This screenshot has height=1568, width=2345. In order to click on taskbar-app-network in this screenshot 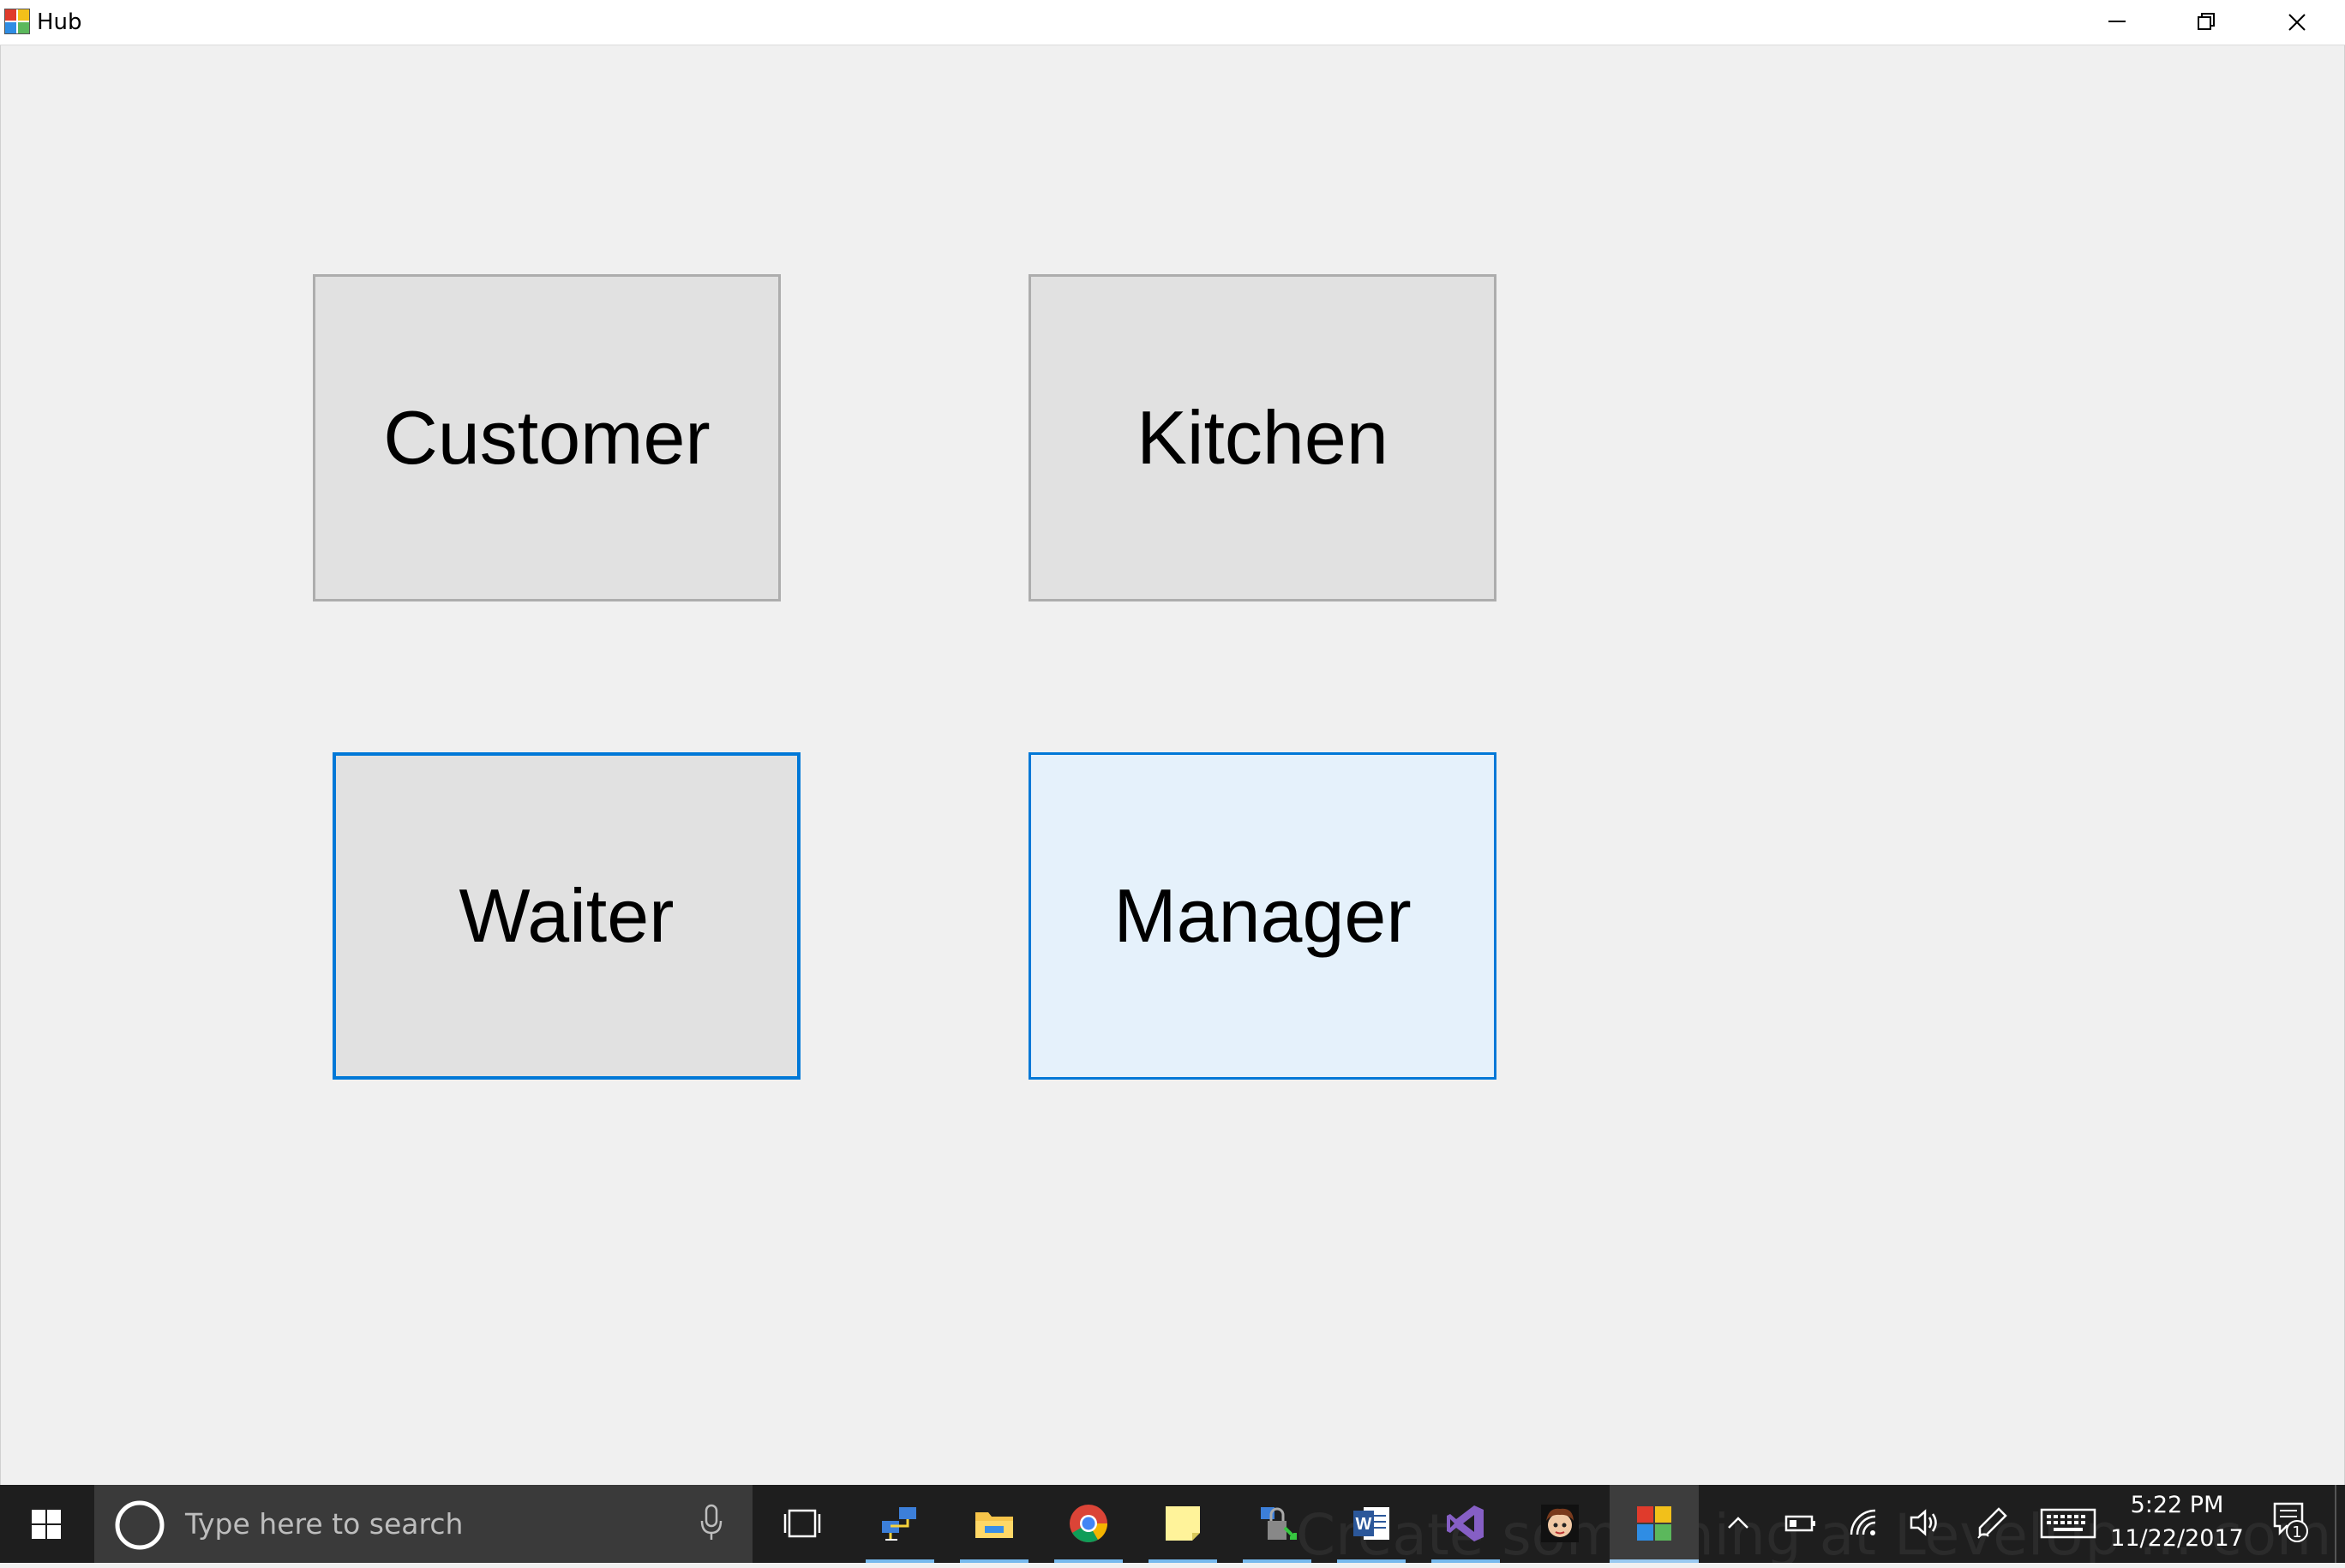, I will do `click(900, 1524)`.